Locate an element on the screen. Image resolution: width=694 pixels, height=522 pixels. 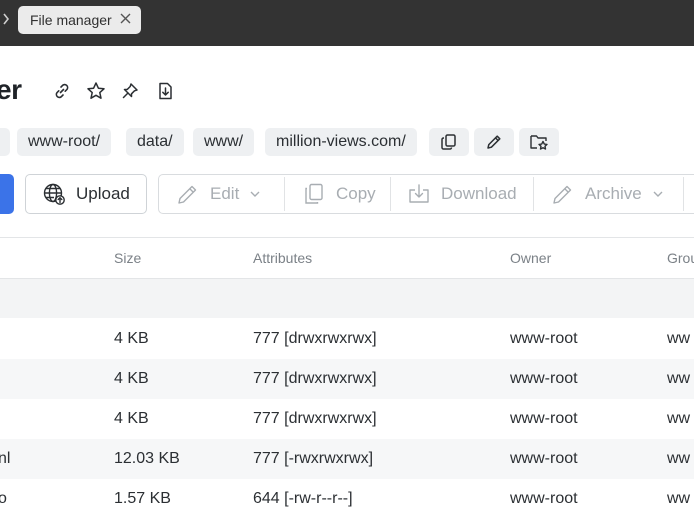
favorite-folder-button is located at coordinates (539, 142).